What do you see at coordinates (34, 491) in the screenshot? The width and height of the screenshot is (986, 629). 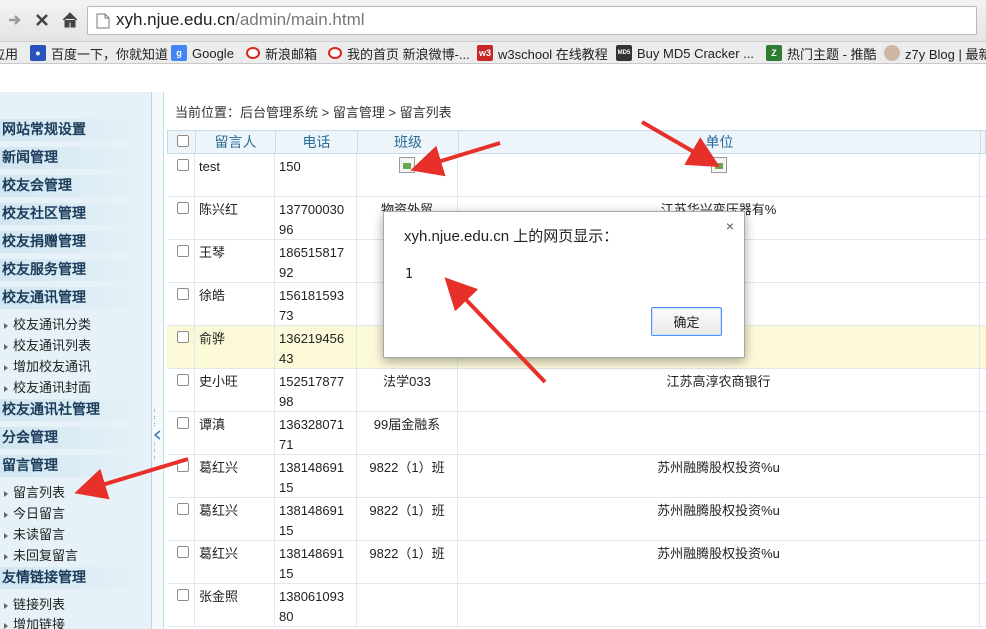 I see `sidebar-item-message-list: 留言列表` at bounding box center [34, 491].